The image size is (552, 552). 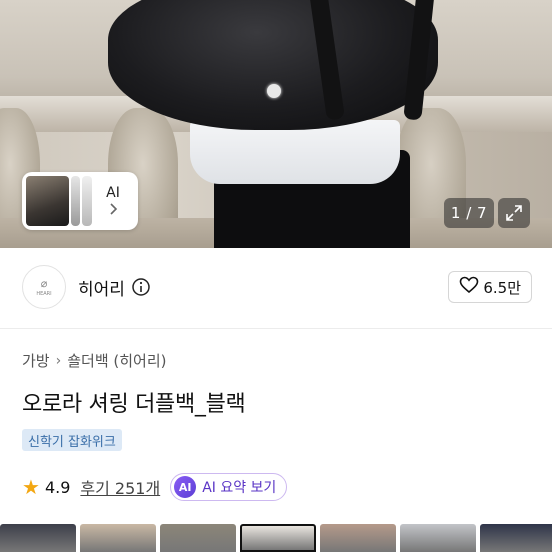 What do you see at coordinates (113, 192) in the screenshot?
I see `ai-card-label: AI` at bounding box center [113, 192].